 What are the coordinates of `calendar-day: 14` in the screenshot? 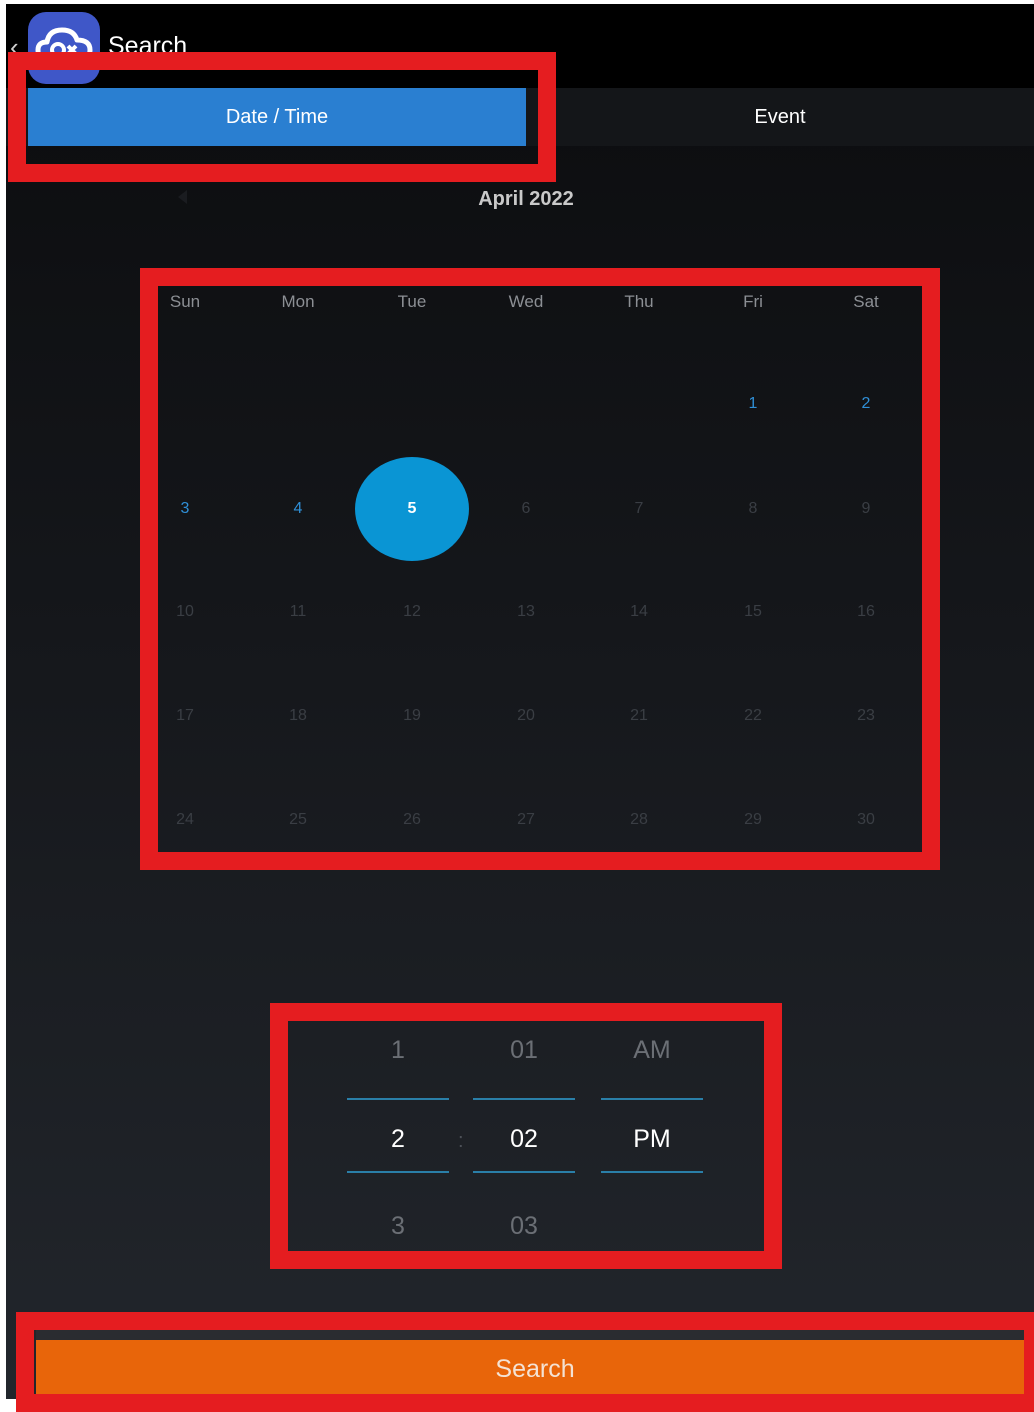 It's located at (639, 612).